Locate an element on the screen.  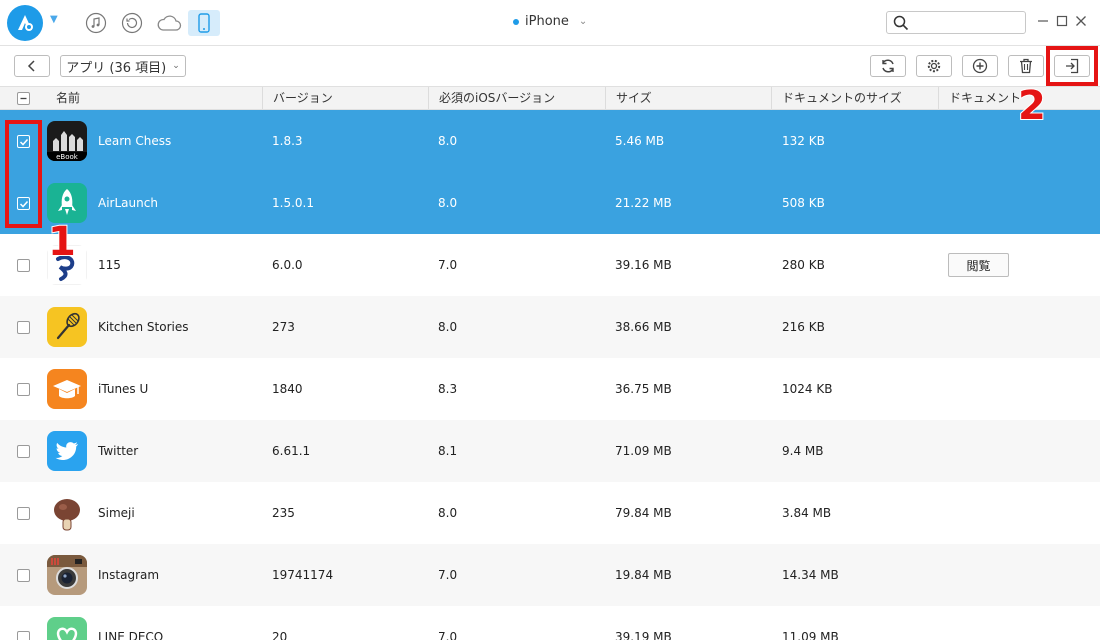
title-bar: ▼ iPhone ⌄ is located at coordinates (550, 23).